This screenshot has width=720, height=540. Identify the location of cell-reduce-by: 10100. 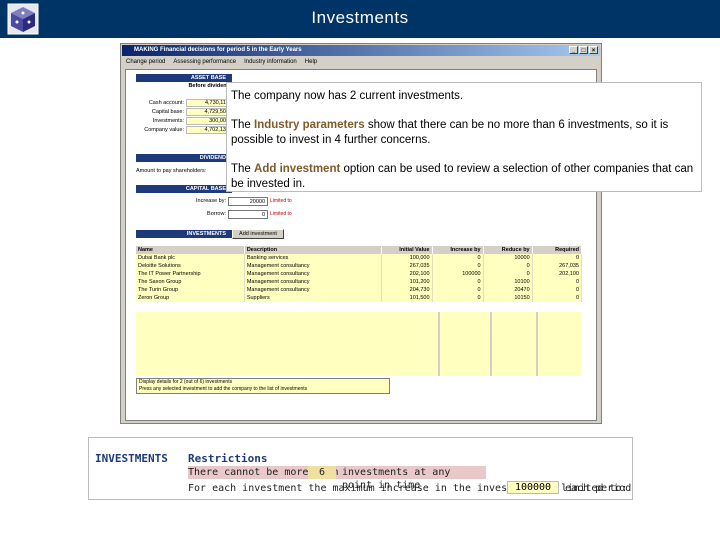
(508, 282).